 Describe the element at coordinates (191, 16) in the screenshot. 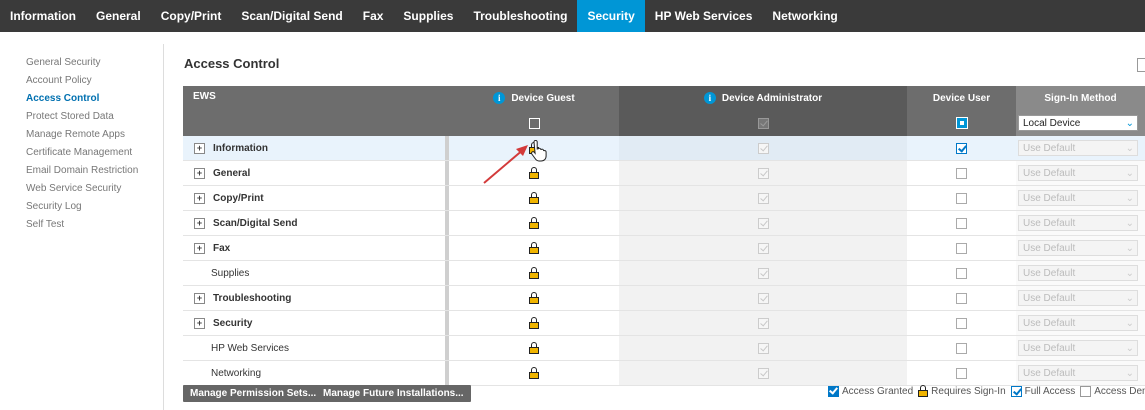

I see `nav-tab-copy-print: Copy/Print` at that location.